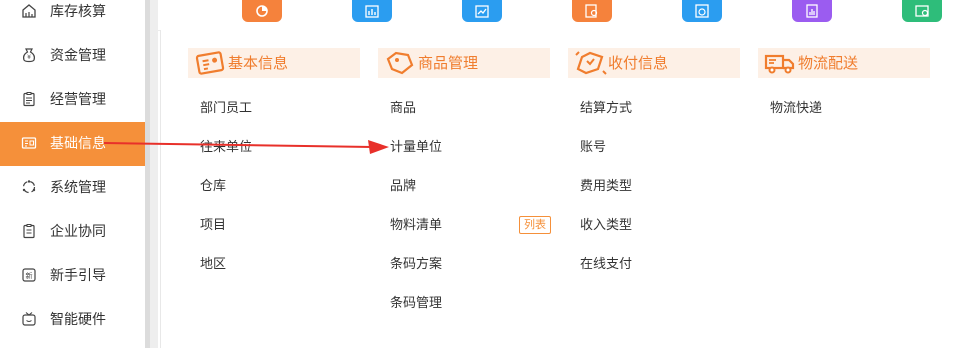 This screenshot has height=348, width=962. What do you see at coordinates (213, 265) in the screenshot?
I see `menu-item-region: 地区` at bounding box center [213, 265].